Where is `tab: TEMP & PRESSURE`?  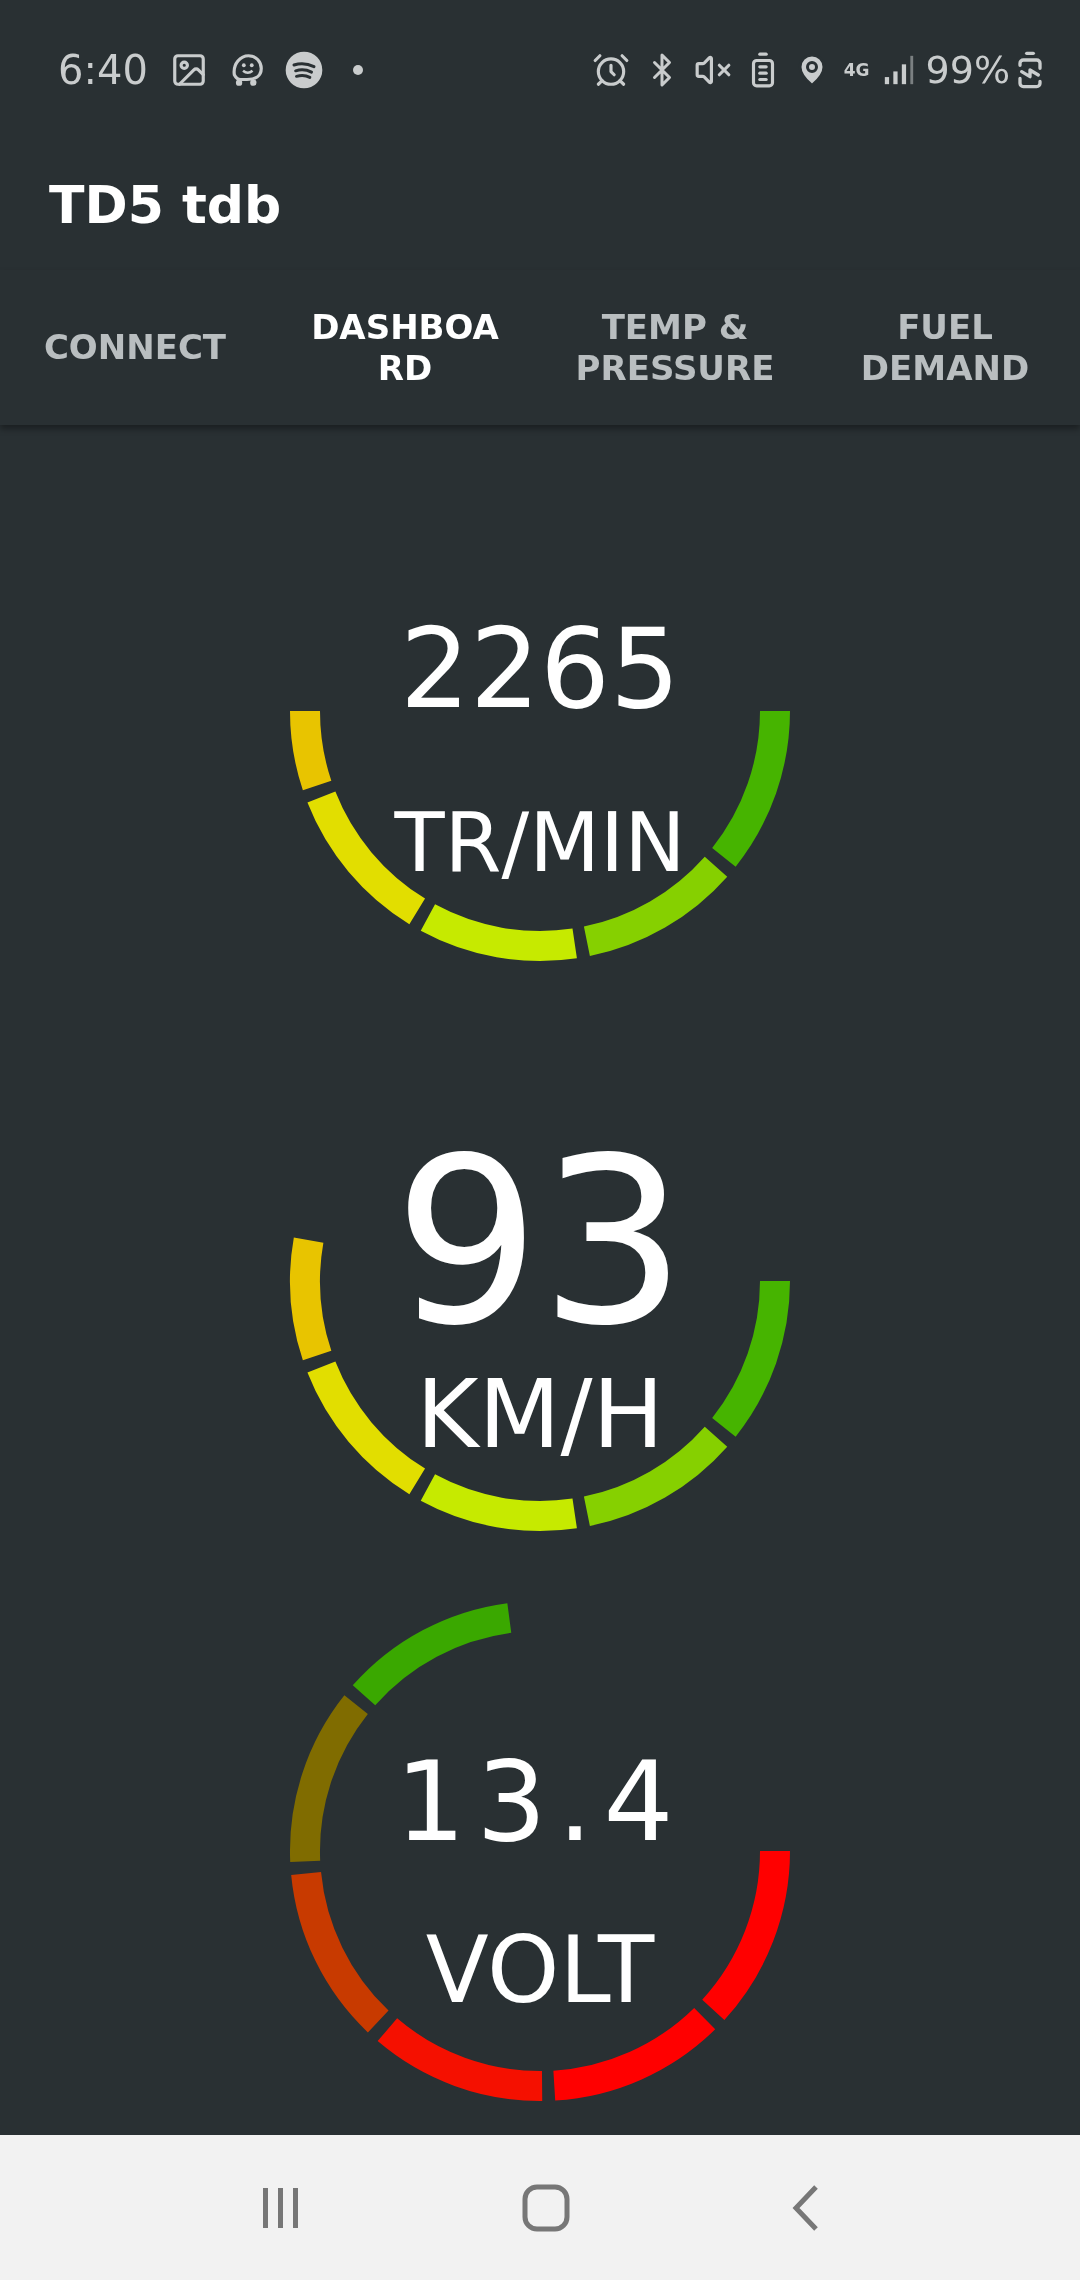 tab: TEMP & PRESSURE is located at coordinates (675, 347).